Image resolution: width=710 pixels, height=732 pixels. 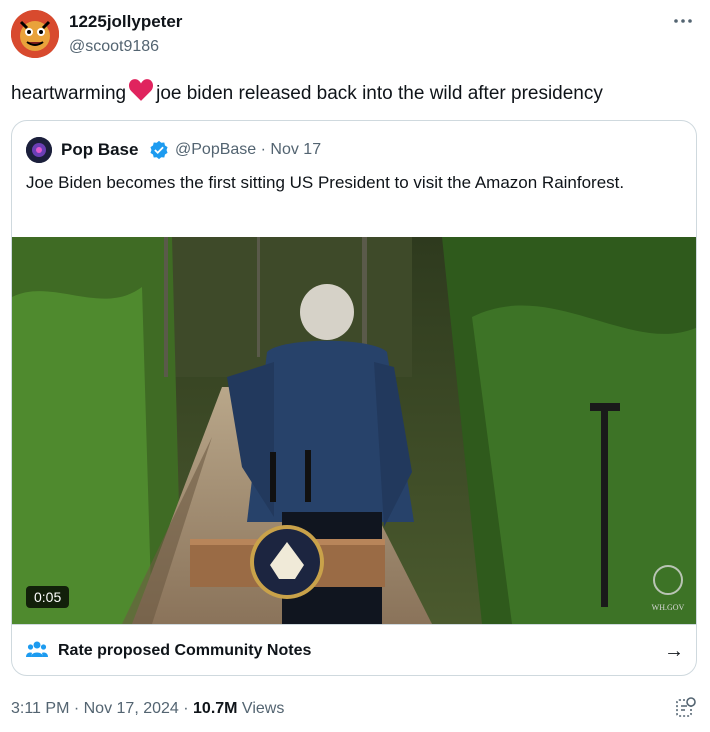 What do you see at coordinates (248, 150) in the screenshot?
I see `quote-handle-date: @PopBase · Nov 17` at bounding box center [248, 150].